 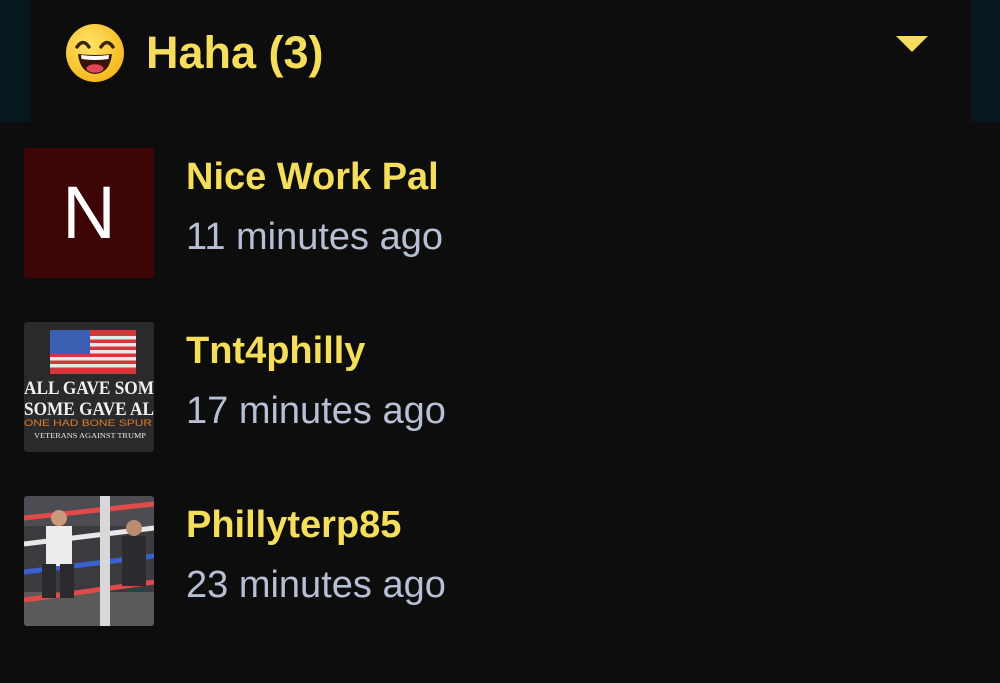 I want to click on reaction-time: 17 minutes ago, so click(x=316, y=411).